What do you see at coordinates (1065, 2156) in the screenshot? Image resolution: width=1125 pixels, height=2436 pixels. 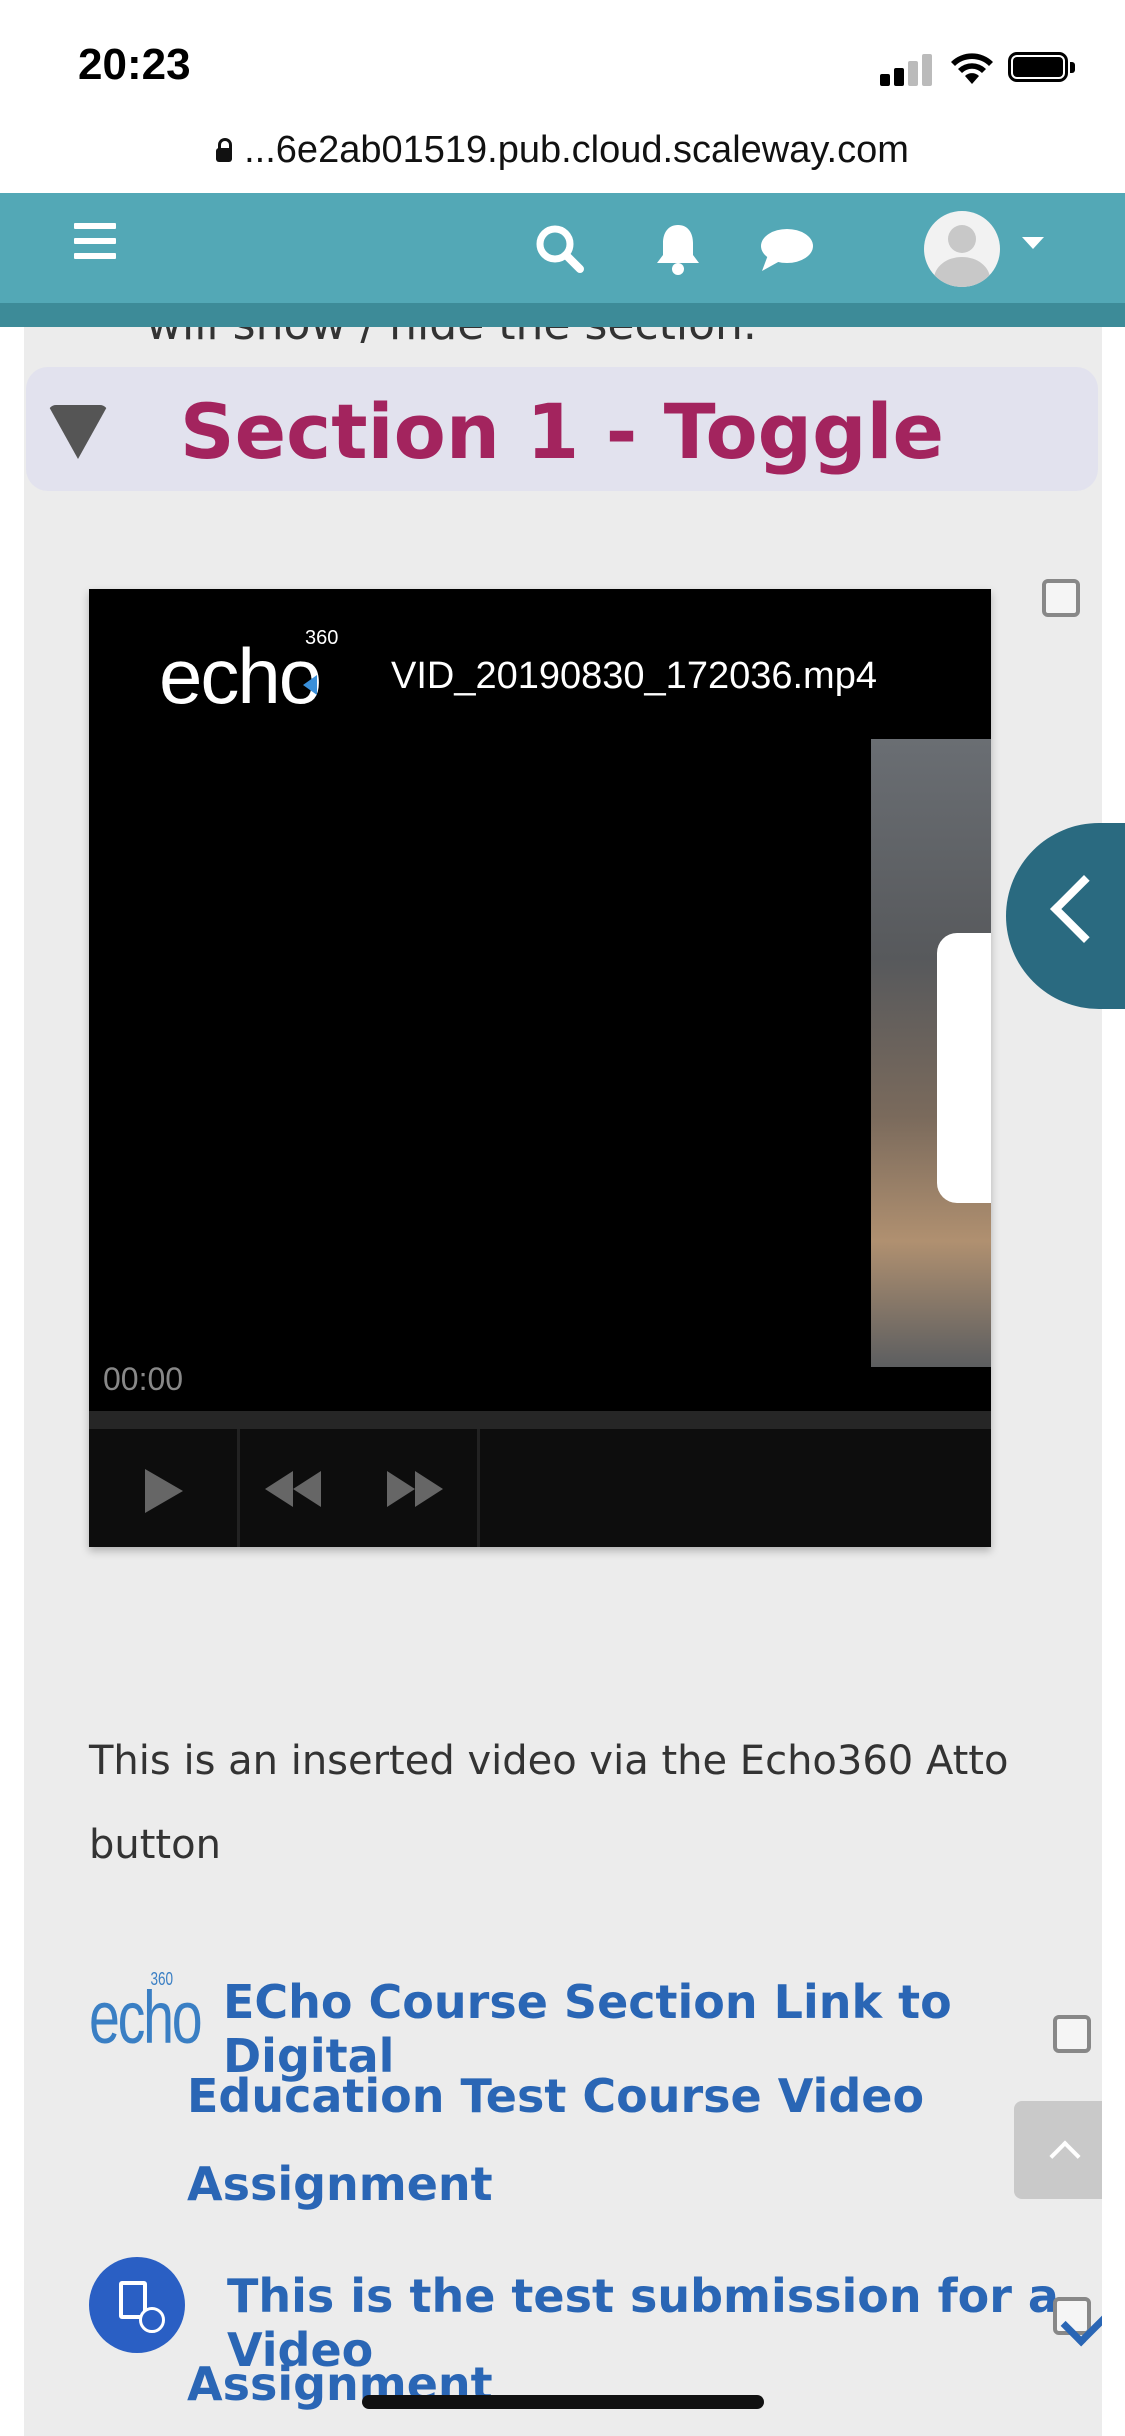 I see `chevron-up-icon` at bounding box center [1065, 2156].